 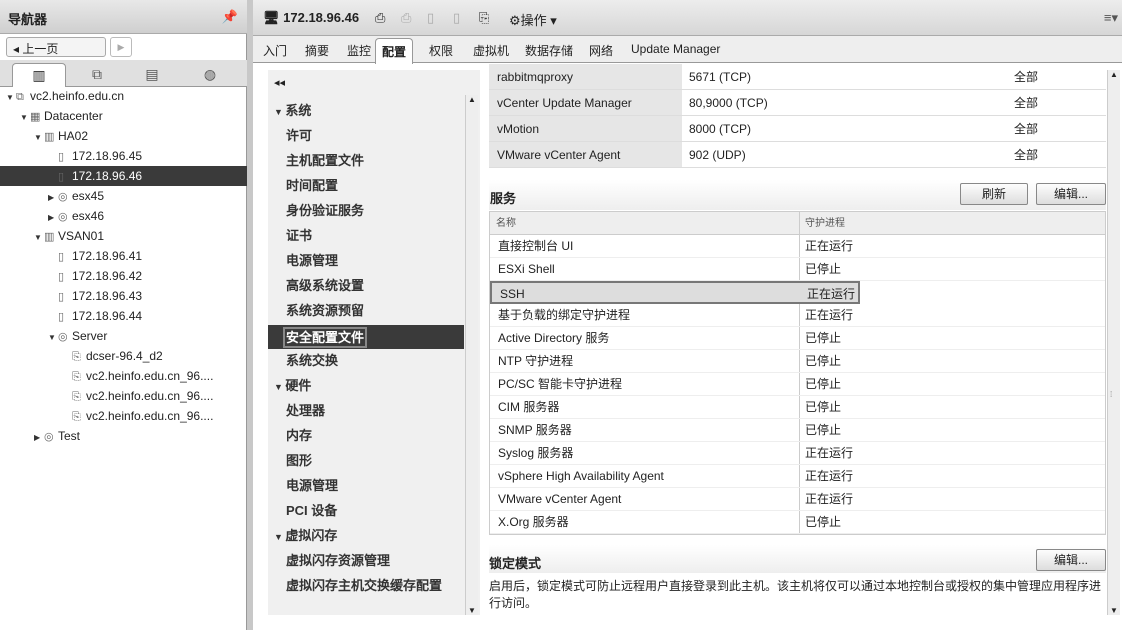 What do you see at coordinates (39, 75) in the screenshot?
I see `hosts-clusters-tab-icon: ▥` at bounding box center [39, 75].